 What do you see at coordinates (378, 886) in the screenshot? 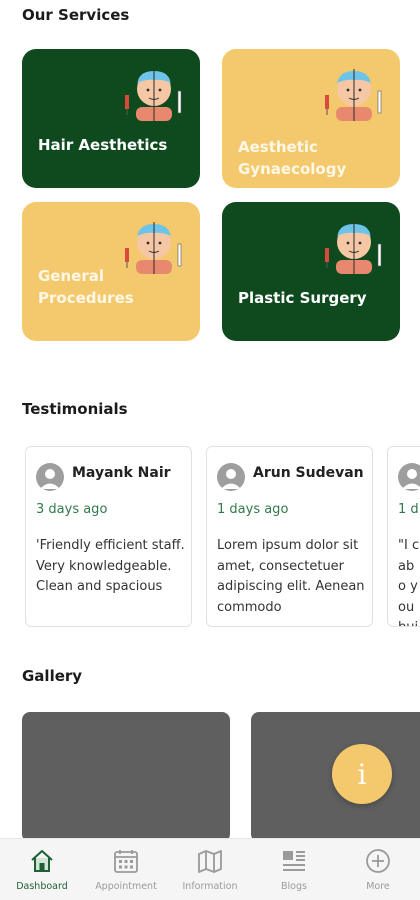
I see `nav-label: More` at bounding box center [378, 886].